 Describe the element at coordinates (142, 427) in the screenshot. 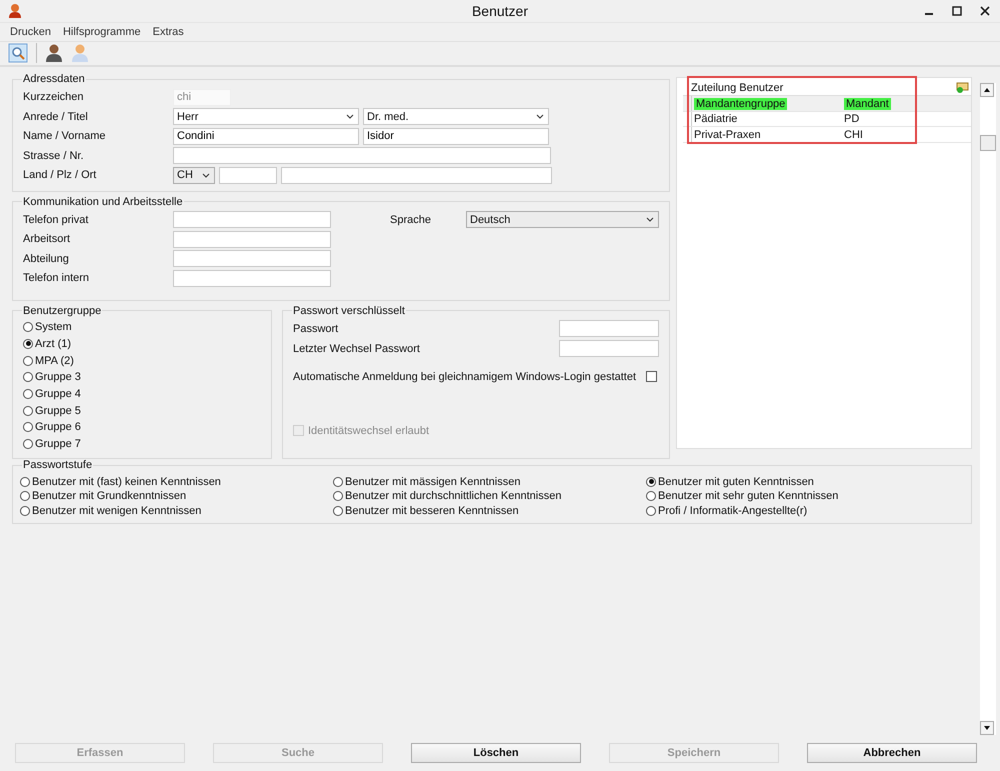

I see `radio-option: Gruppe 6` at that location.